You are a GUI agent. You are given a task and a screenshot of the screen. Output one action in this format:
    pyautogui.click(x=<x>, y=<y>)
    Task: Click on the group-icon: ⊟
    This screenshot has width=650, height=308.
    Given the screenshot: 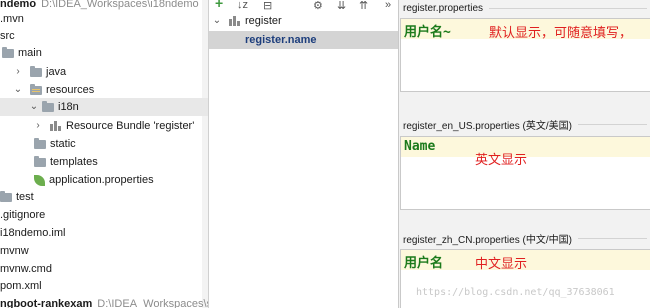 What is the action you would take?
    pyautogui.click(x=267, y=6)
    